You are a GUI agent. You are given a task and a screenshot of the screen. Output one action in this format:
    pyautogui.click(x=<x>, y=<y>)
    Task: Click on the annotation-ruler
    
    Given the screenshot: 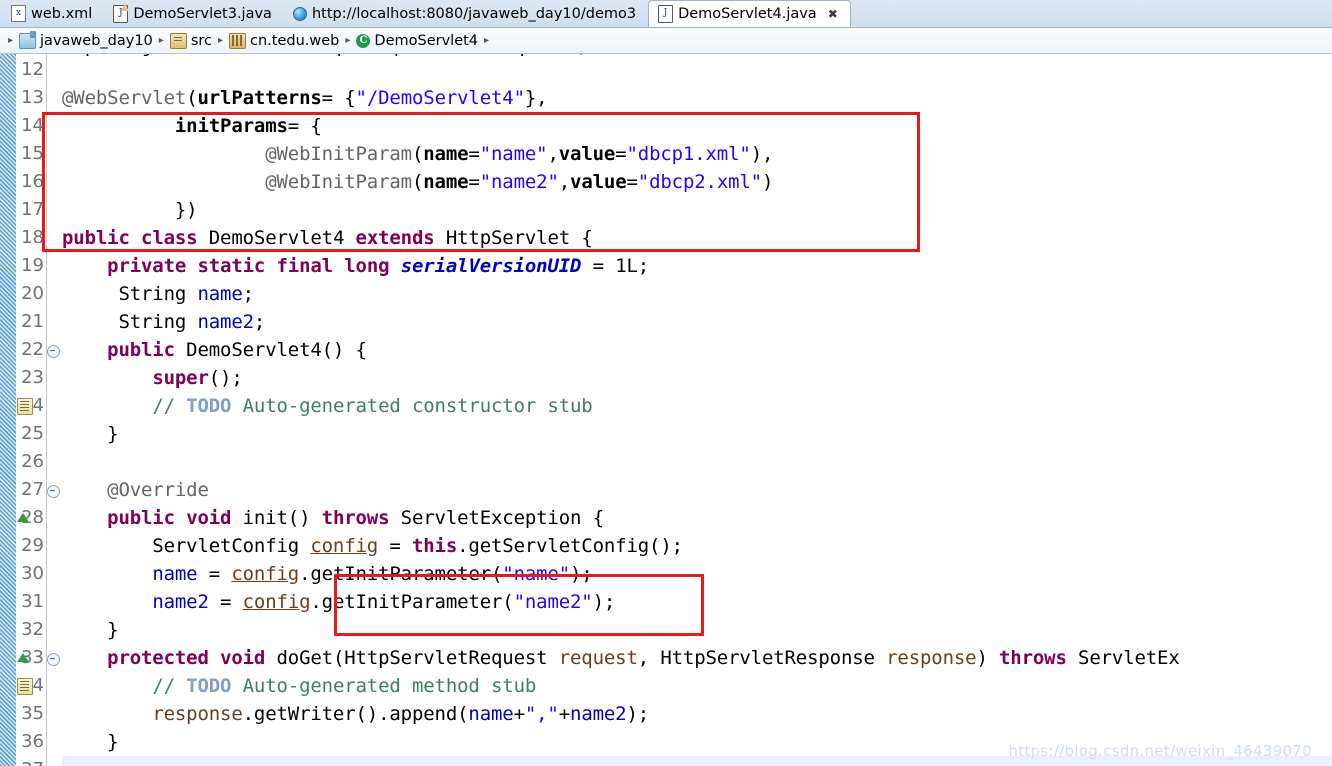 What is the action you would take?
    pyautogui.click(x=8, y=410)
    